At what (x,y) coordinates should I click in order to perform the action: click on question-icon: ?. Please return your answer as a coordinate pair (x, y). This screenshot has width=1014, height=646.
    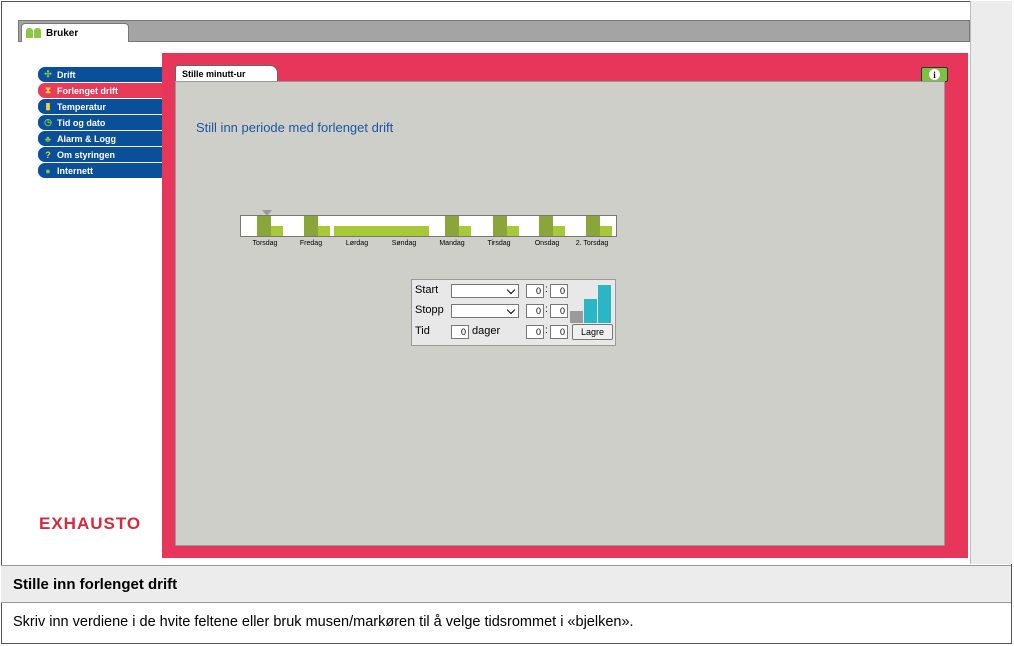
    Looking at the image, I should click on (48, 154).